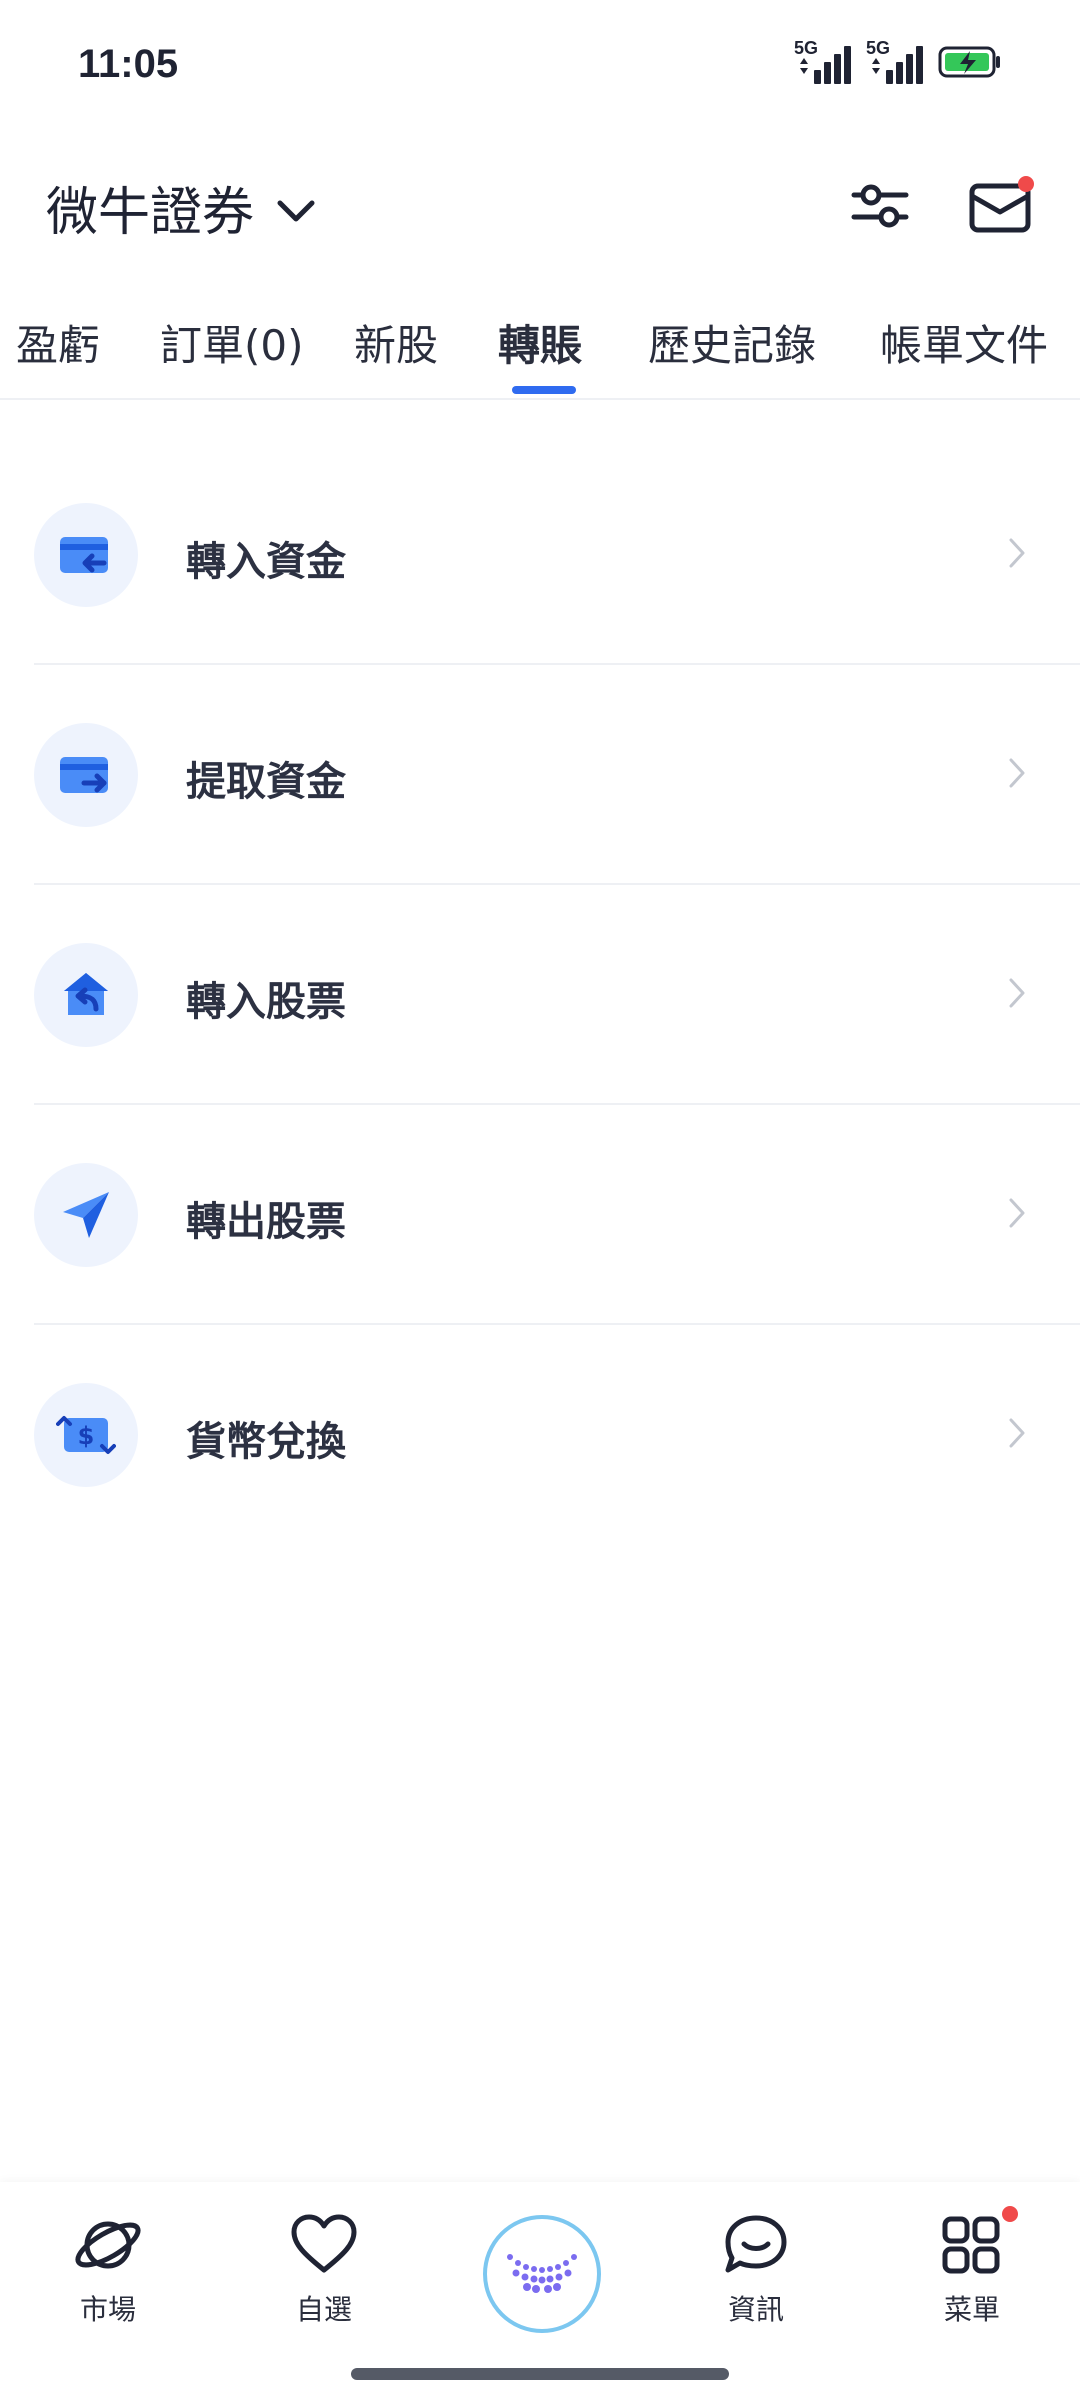 The height and width of the screenshot is (2400, 1080). Describe the element at coordinates (544, 390) in the screenshot. I see `tab-indicator` at that location.